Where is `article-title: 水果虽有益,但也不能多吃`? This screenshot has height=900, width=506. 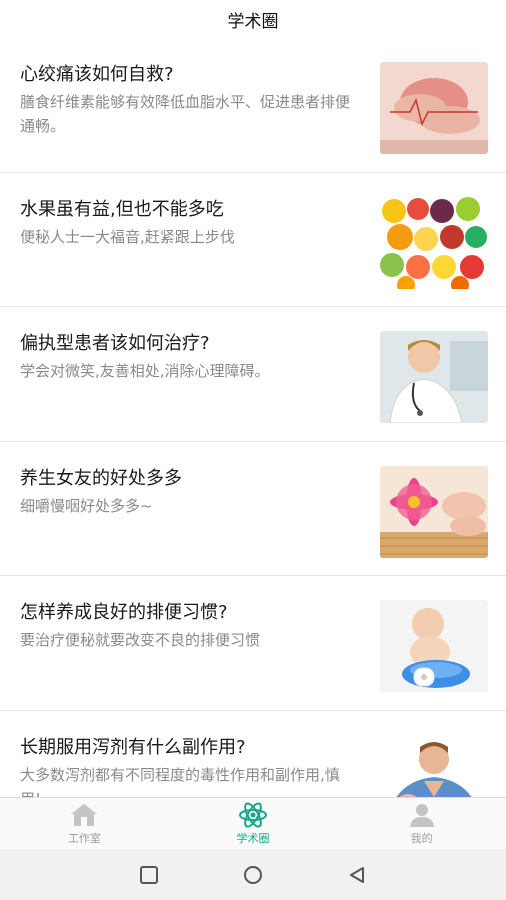 article-title: 水果虽有益,但也不能多吃 is located at coordinates (122, 209).